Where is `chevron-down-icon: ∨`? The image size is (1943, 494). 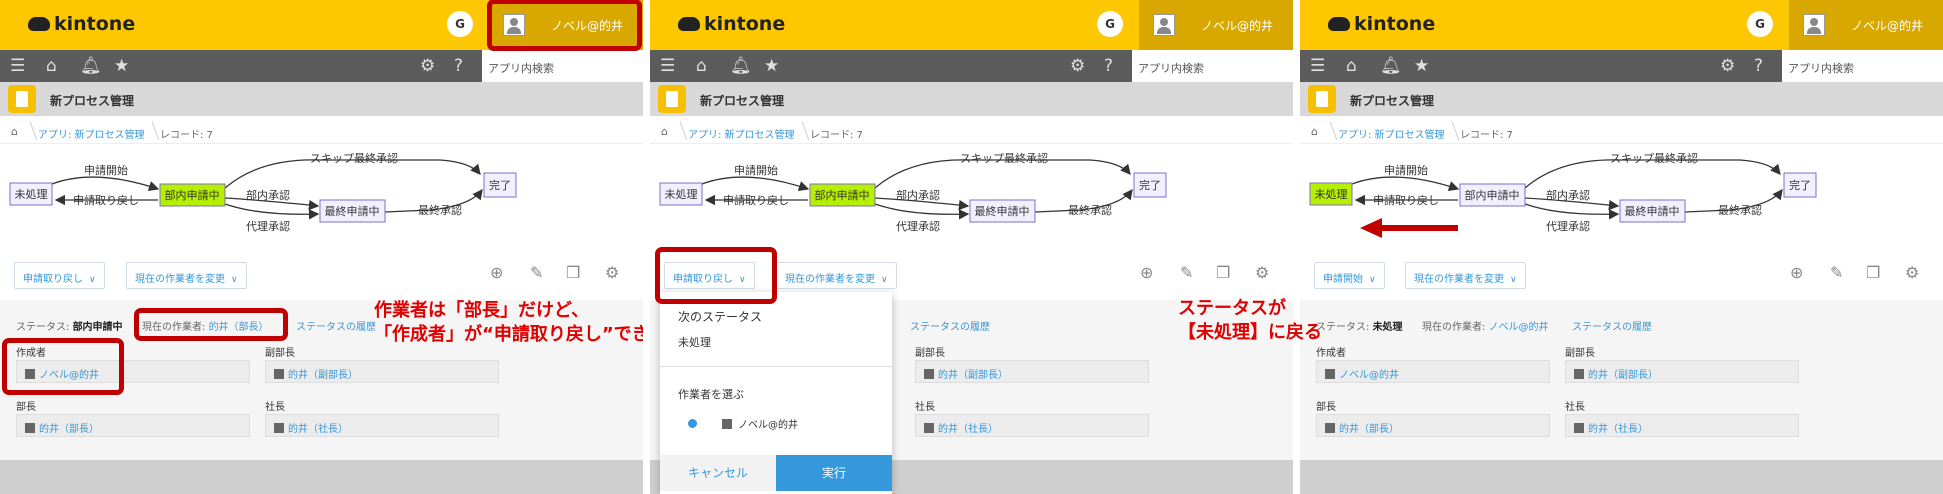
chevron-down-icon: ∨ is located at coordinates (1513, 280).